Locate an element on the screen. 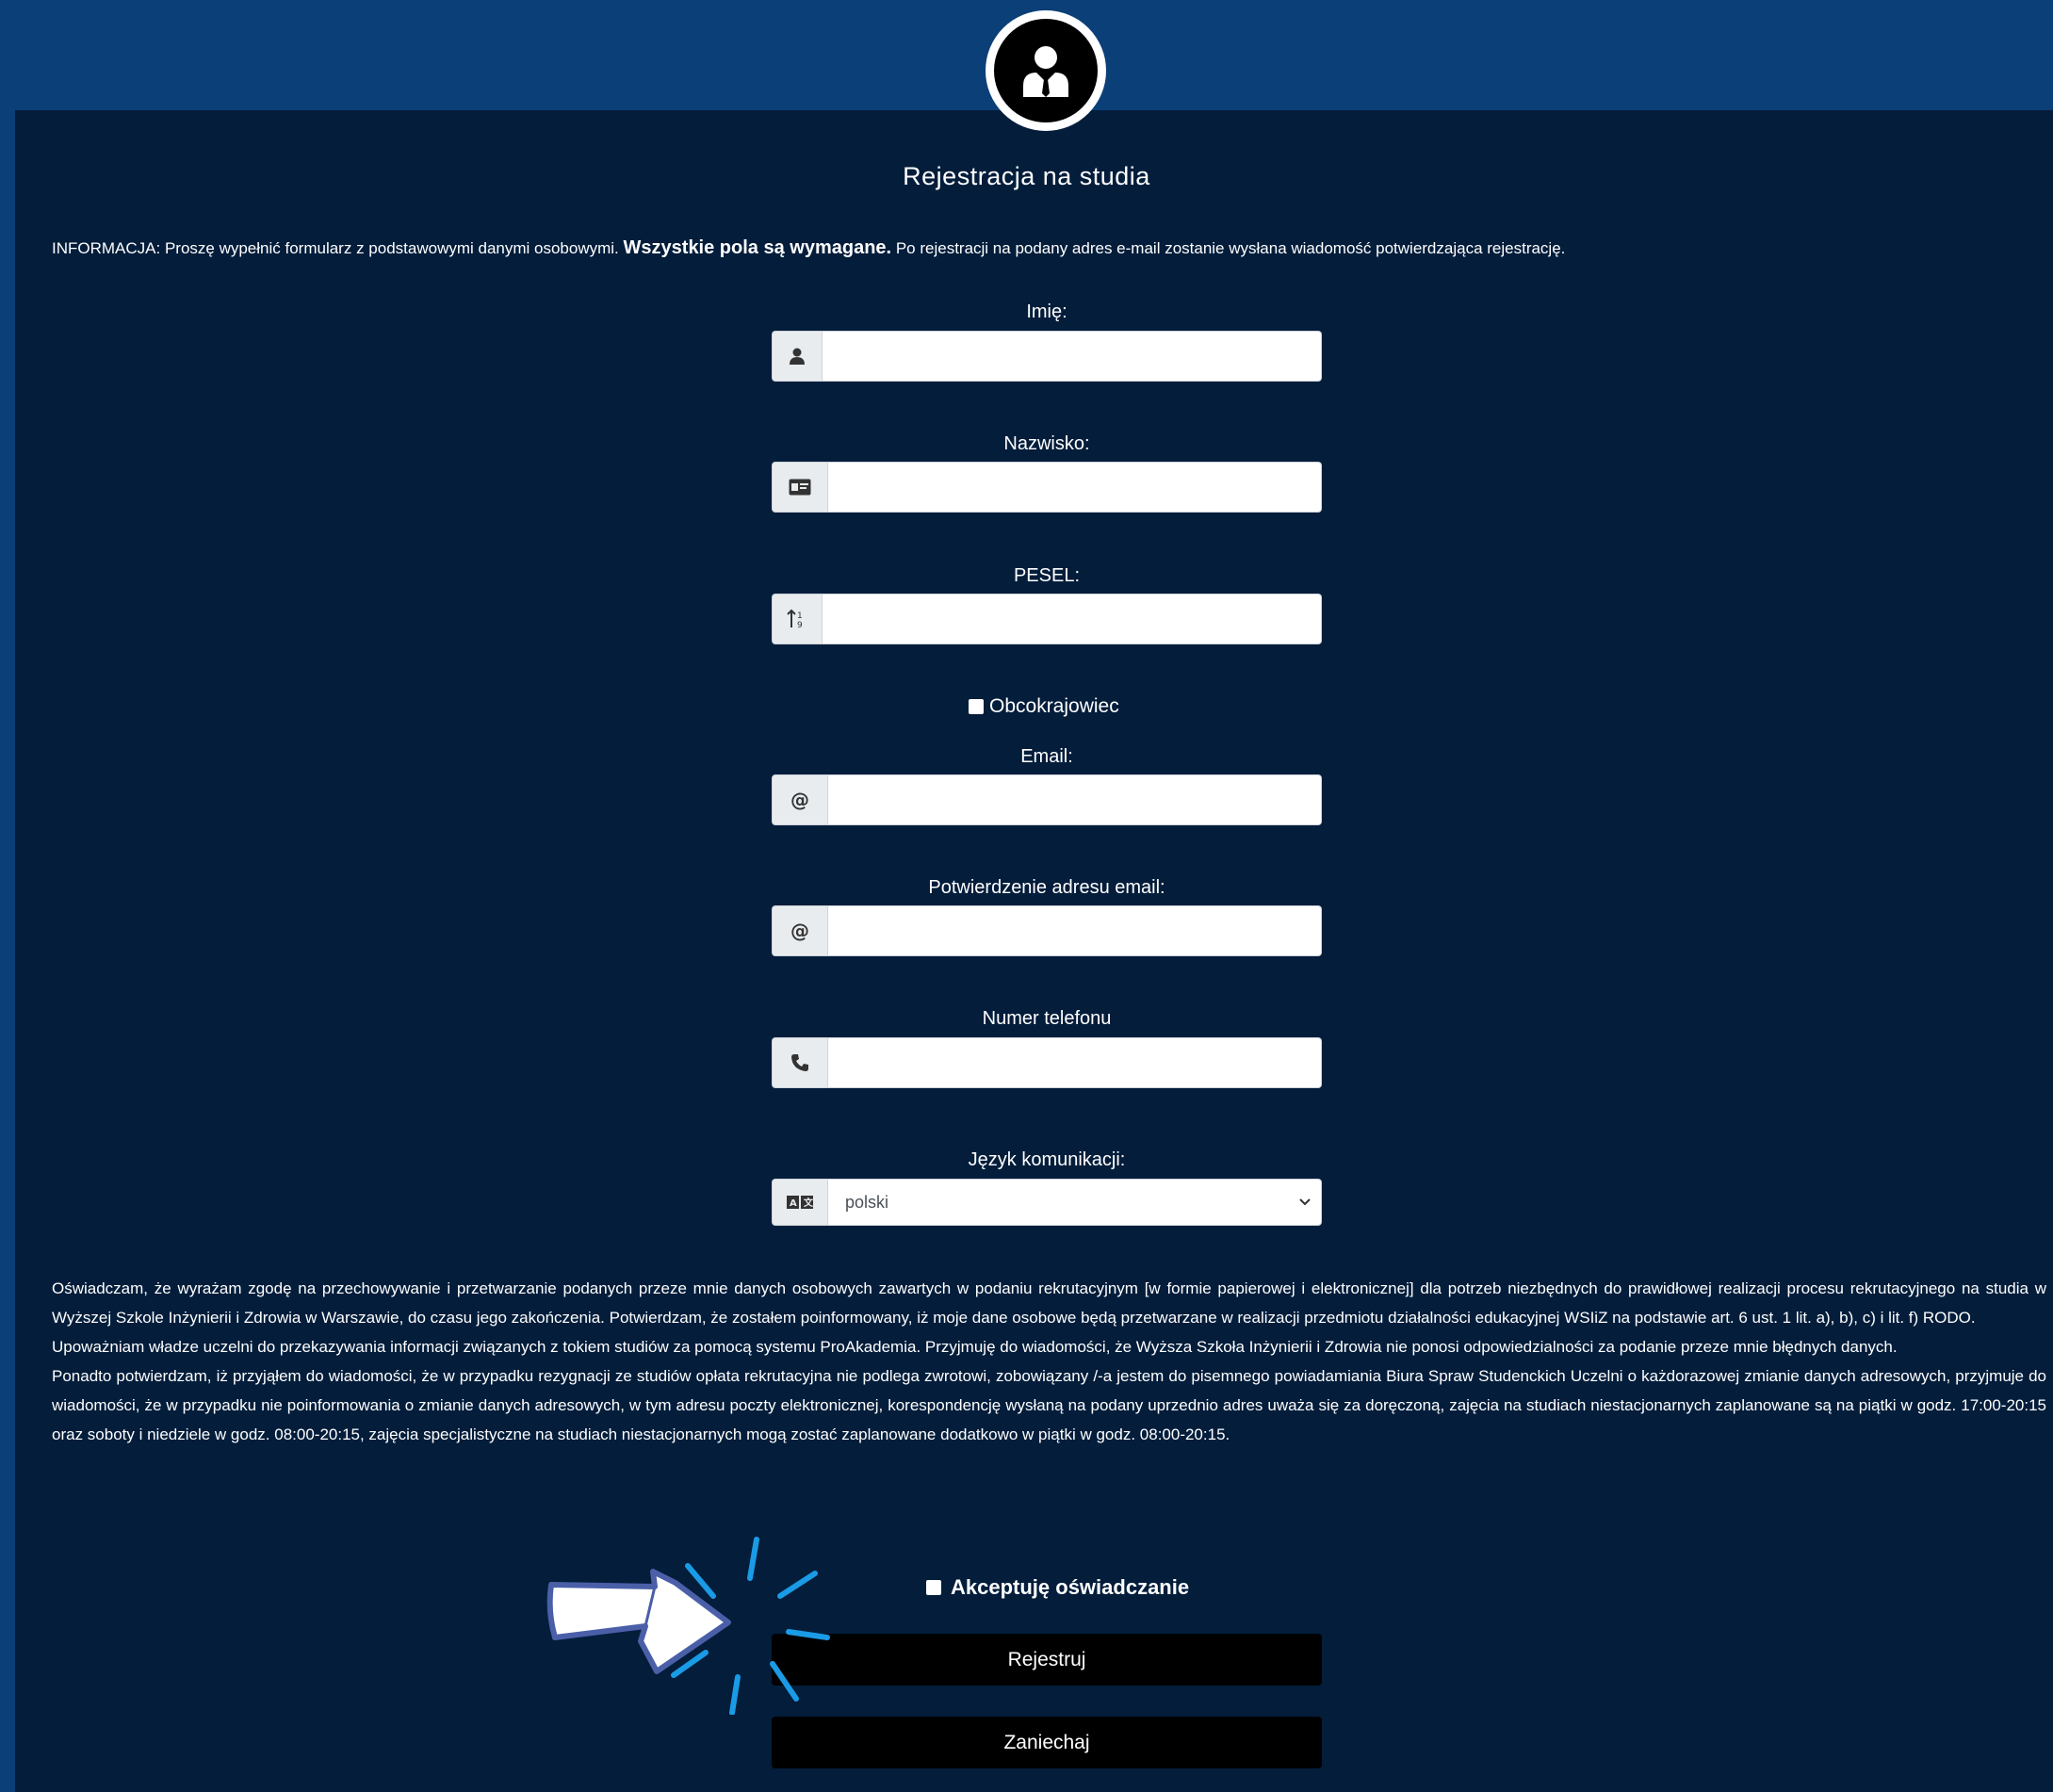  sort-numeric-icon: 19 is located at coordinates (797, 619).